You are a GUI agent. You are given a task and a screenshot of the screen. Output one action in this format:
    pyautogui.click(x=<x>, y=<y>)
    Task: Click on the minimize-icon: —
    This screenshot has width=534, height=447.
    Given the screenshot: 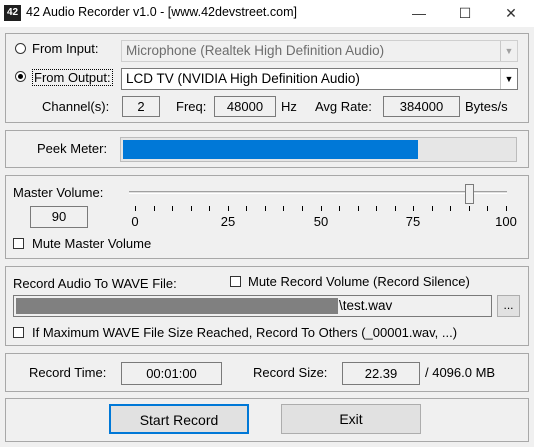 What is the action you would take?
    pyautogui.click(x=419, y=13)
    